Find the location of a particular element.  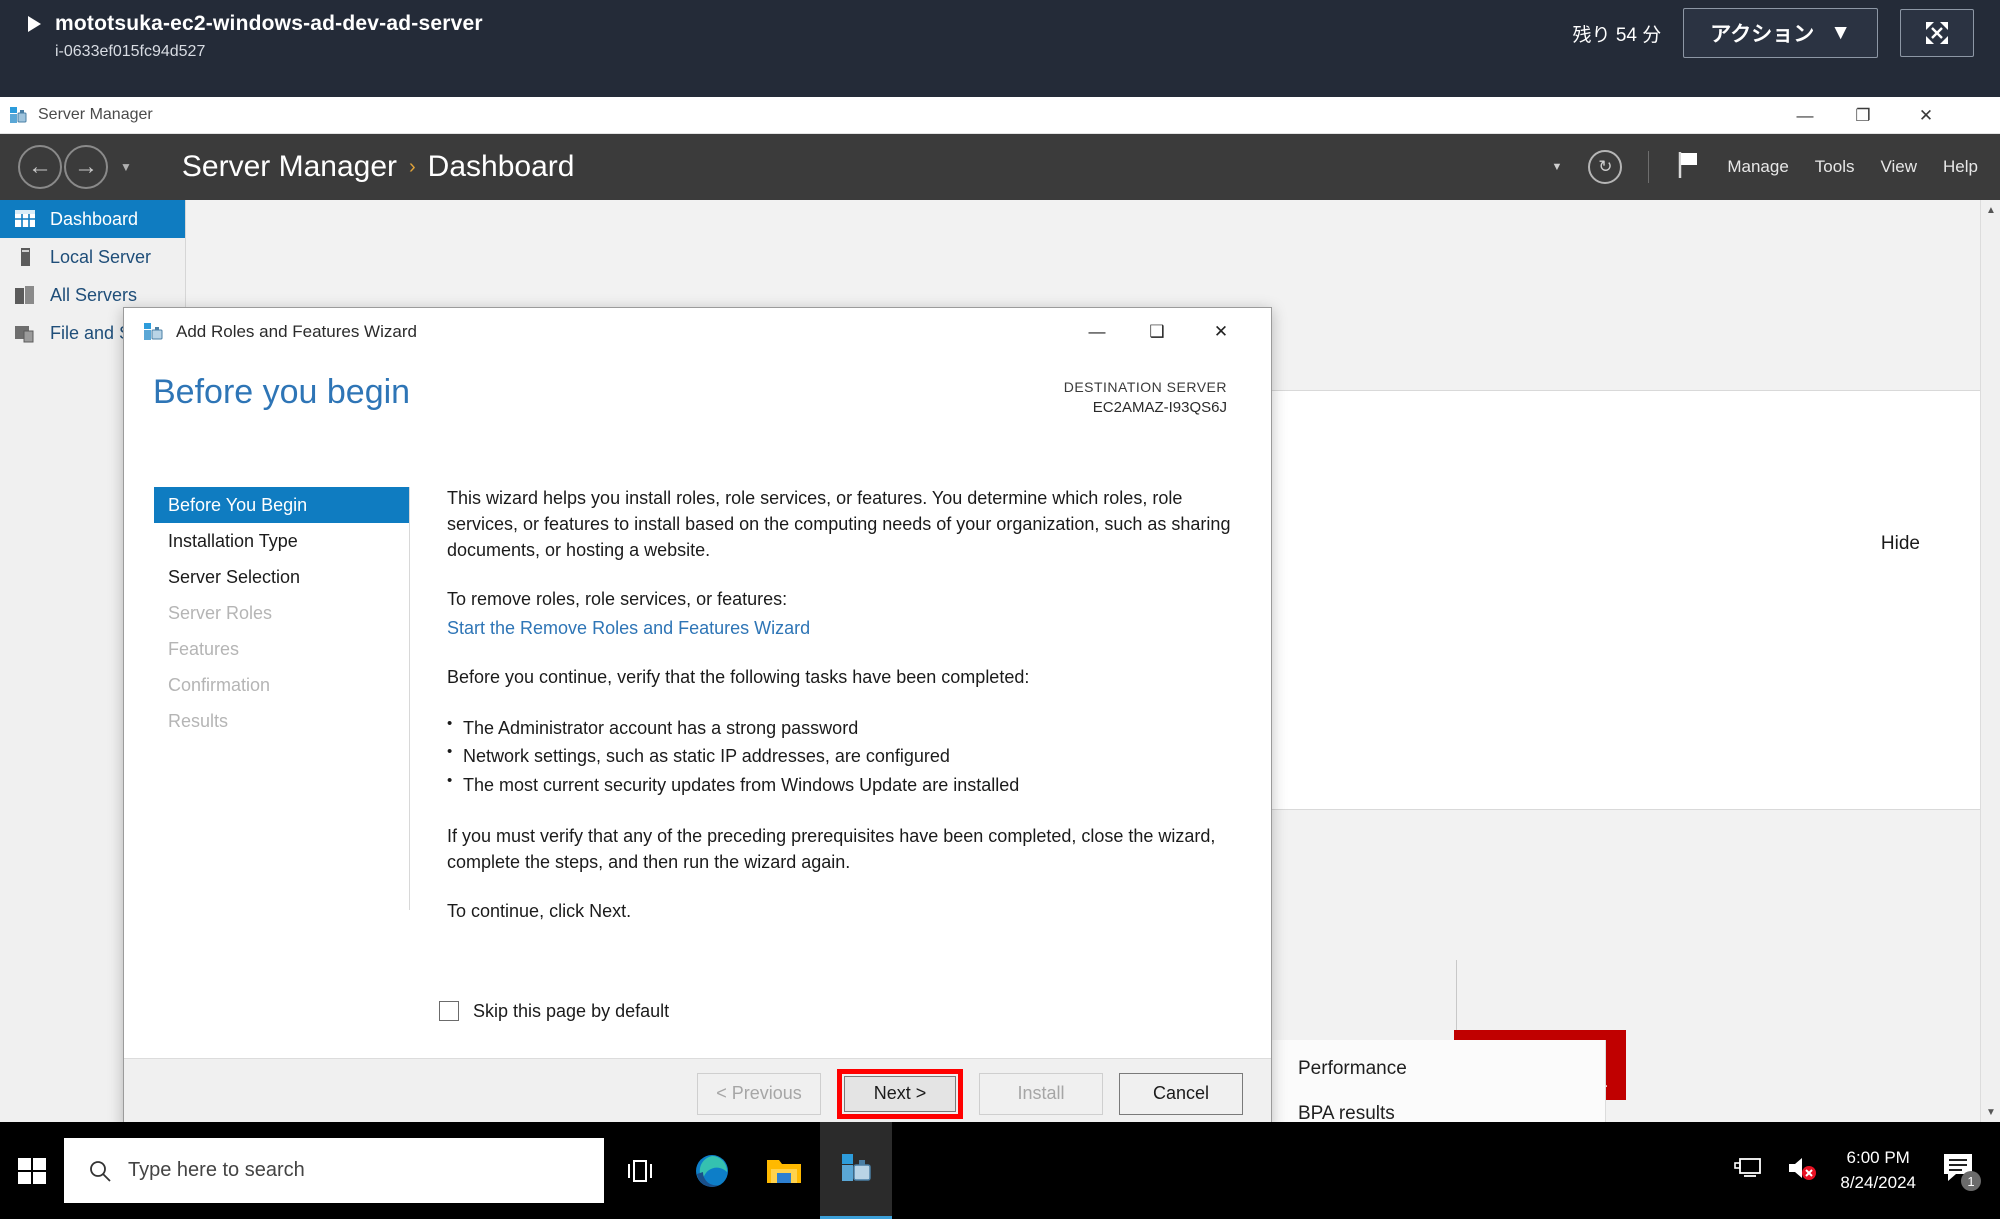

search-icon is located at coordinates (100, 1171).